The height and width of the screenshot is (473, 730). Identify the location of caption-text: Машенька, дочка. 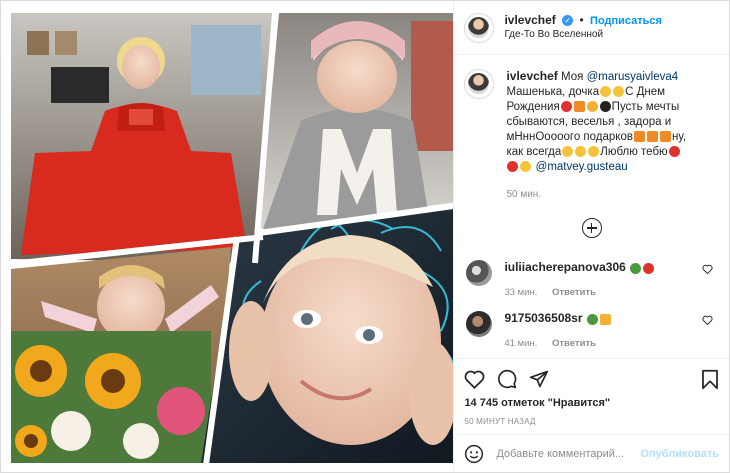
(553, 92).